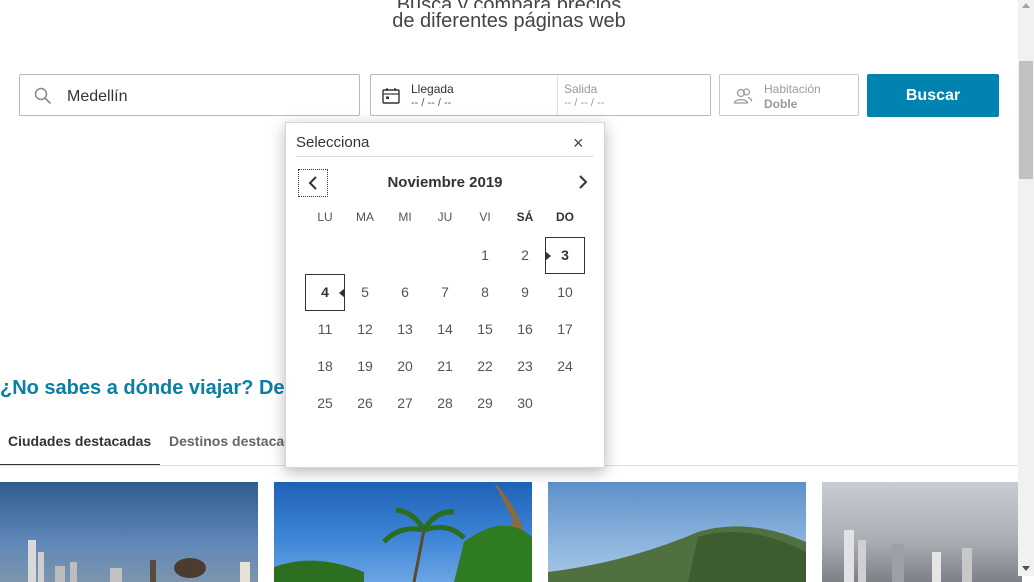 The width and height of the screenshot is (1034, 582). What do you see at coordinates (365, 217) in the screenshot?
I see `weekday-header: MA` at bounding box center [365, 217].